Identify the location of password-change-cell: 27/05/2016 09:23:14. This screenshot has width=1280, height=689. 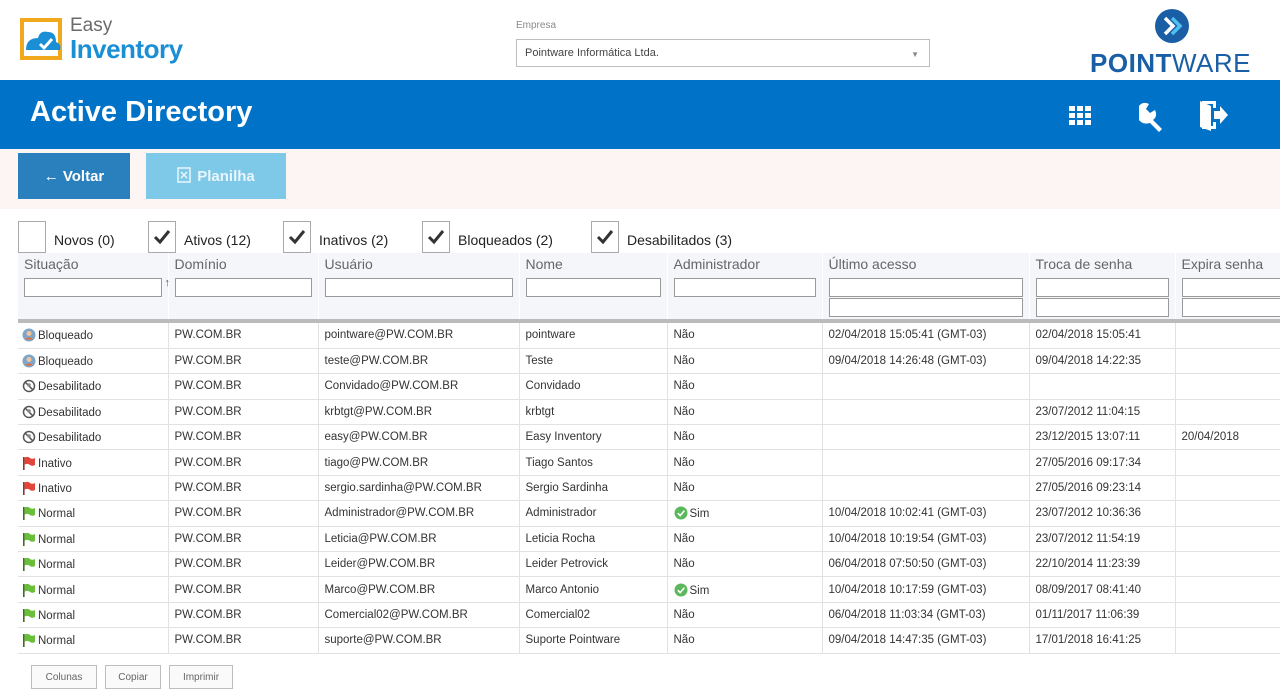
(1102, 488).